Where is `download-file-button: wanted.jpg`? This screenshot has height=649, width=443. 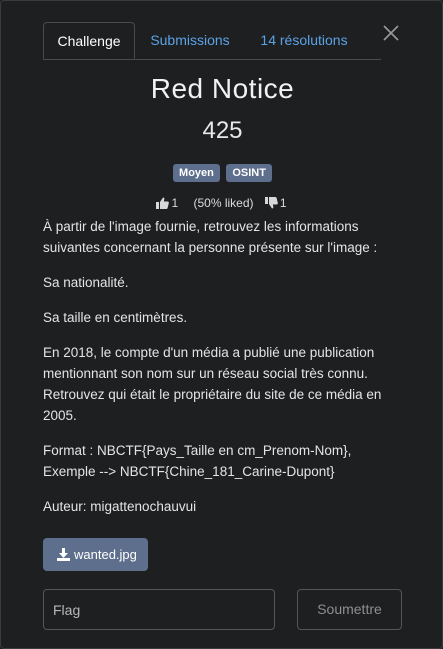 download-file-button: wanted.jpg is located at coordinates (95, 554).